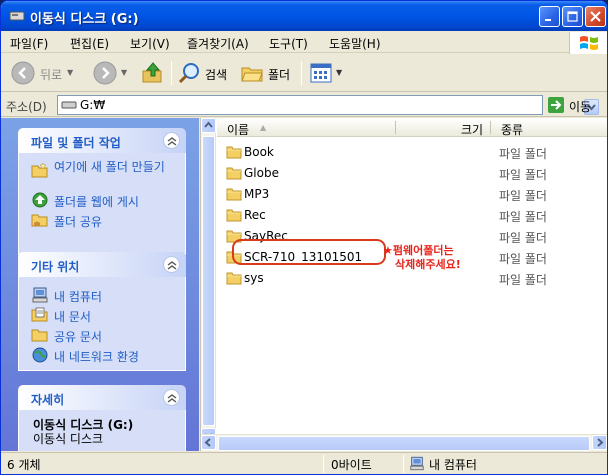 Image resolution: width=608 pixels, height=475 pixels. Describe the element at coordinates (102, 175) in the screenshot. I see `task-new-folder: 여기에 새 폴더 만들기` at that location.